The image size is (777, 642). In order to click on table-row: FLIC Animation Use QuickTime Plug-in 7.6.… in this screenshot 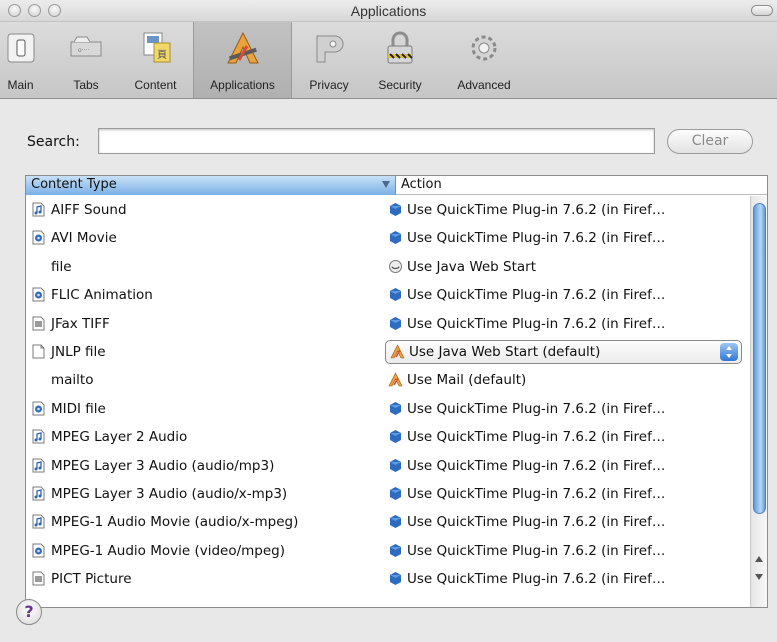, I will do `click(388, 295)`.